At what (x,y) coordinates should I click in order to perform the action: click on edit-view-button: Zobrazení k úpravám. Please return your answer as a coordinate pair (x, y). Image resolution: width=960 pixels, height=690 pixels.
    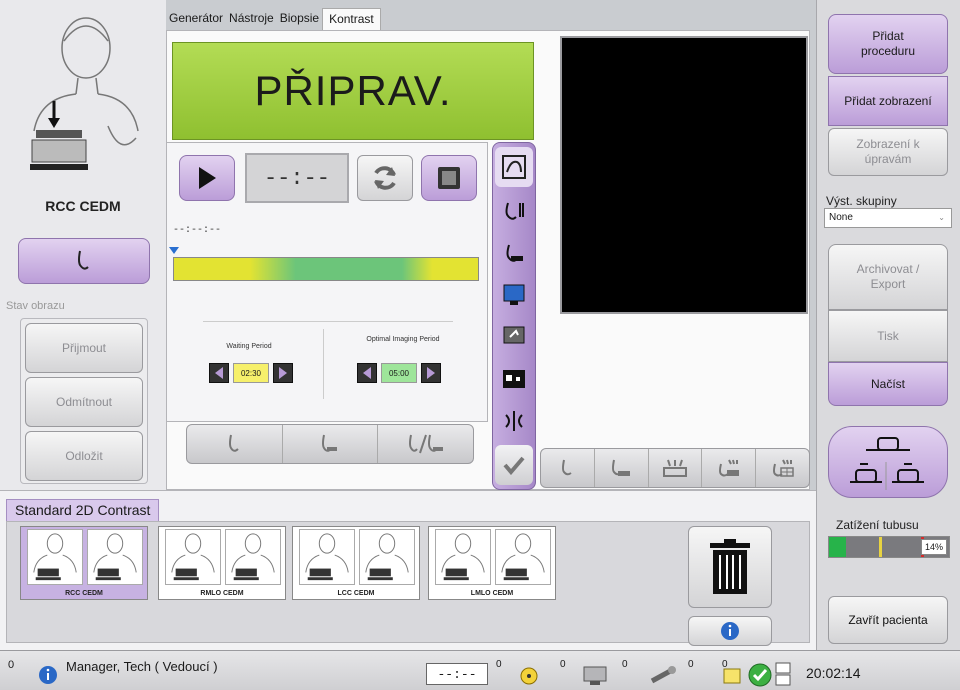
    Looking at the image, I should click on (888, 152).